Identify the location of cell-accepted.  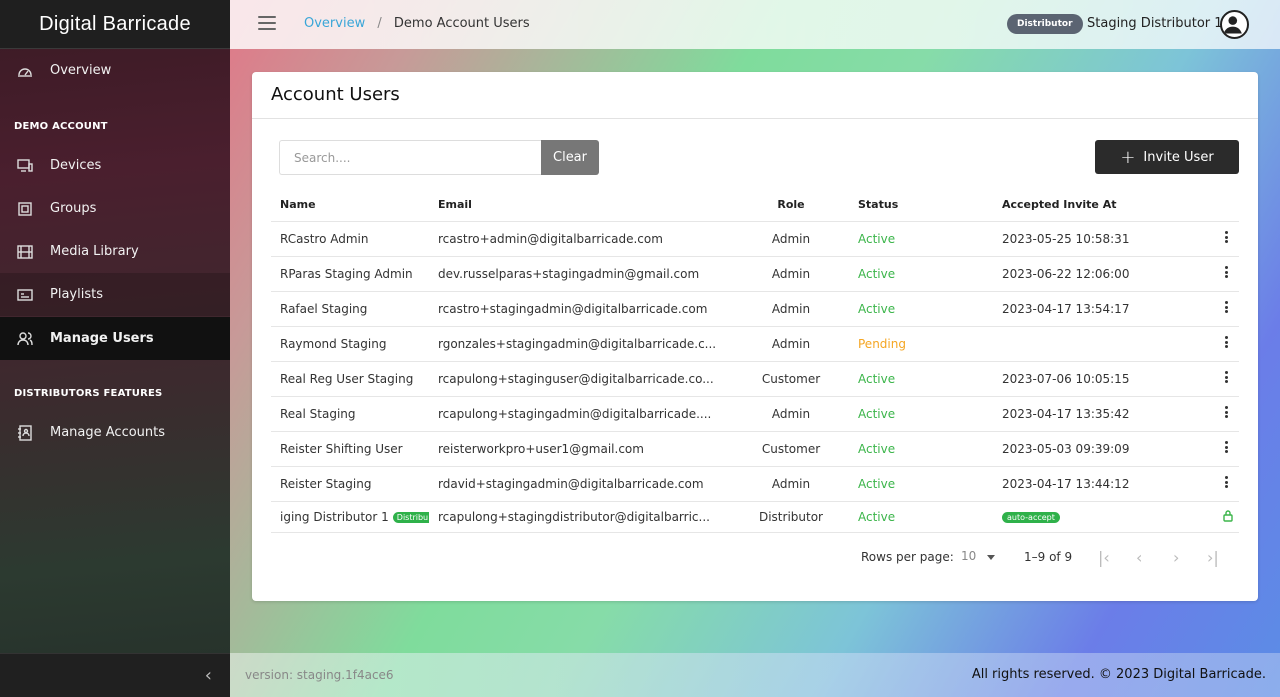
(1073, 344).